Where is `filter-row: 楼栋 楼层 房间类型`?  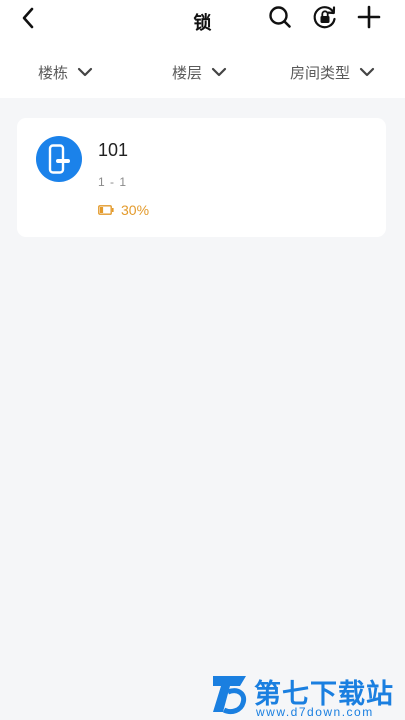 filter-row: 楼栋 楼层 房间类型 is located at coordinates (202, 72).